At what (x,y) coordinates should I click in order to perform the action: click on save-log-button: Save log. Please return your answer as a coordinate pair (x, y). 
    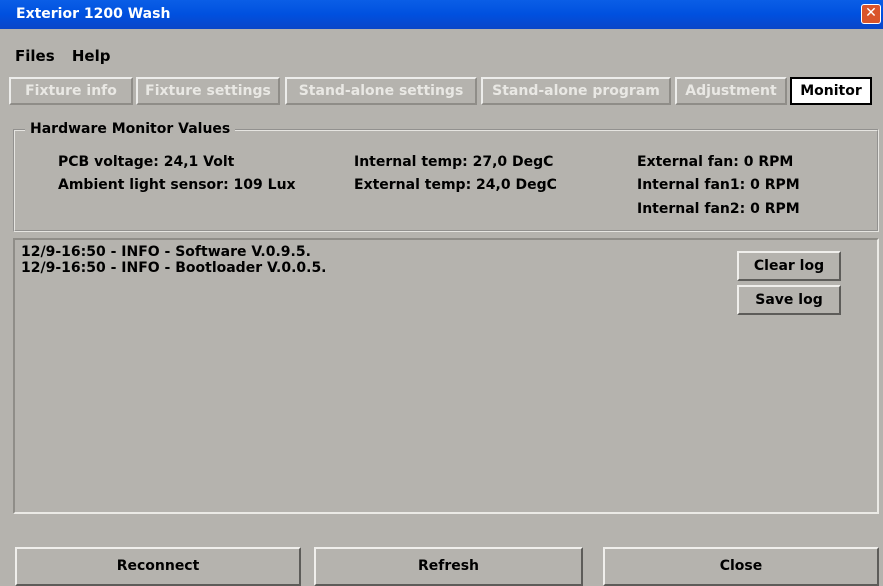
    Looking at the image, I should click on (789, 300).